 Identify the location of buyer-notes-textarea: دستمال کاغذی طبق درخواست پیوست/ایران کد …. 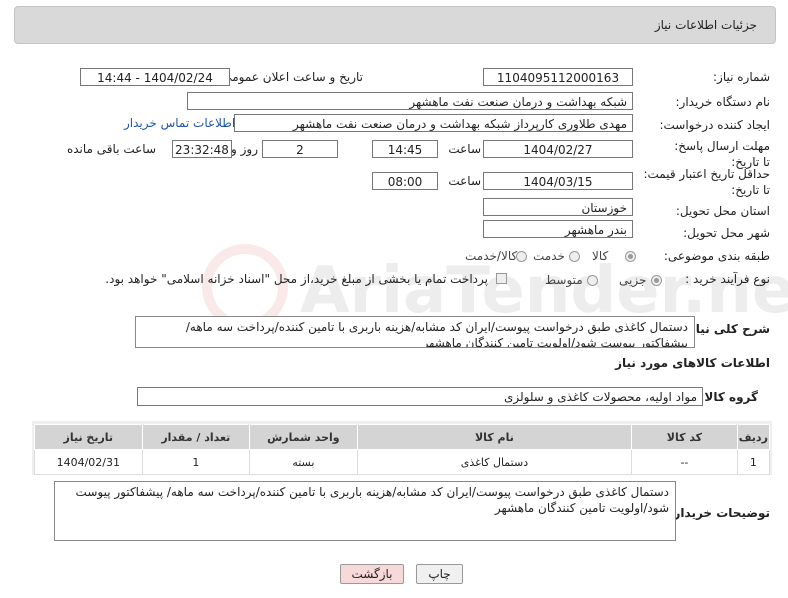
(365, 511).